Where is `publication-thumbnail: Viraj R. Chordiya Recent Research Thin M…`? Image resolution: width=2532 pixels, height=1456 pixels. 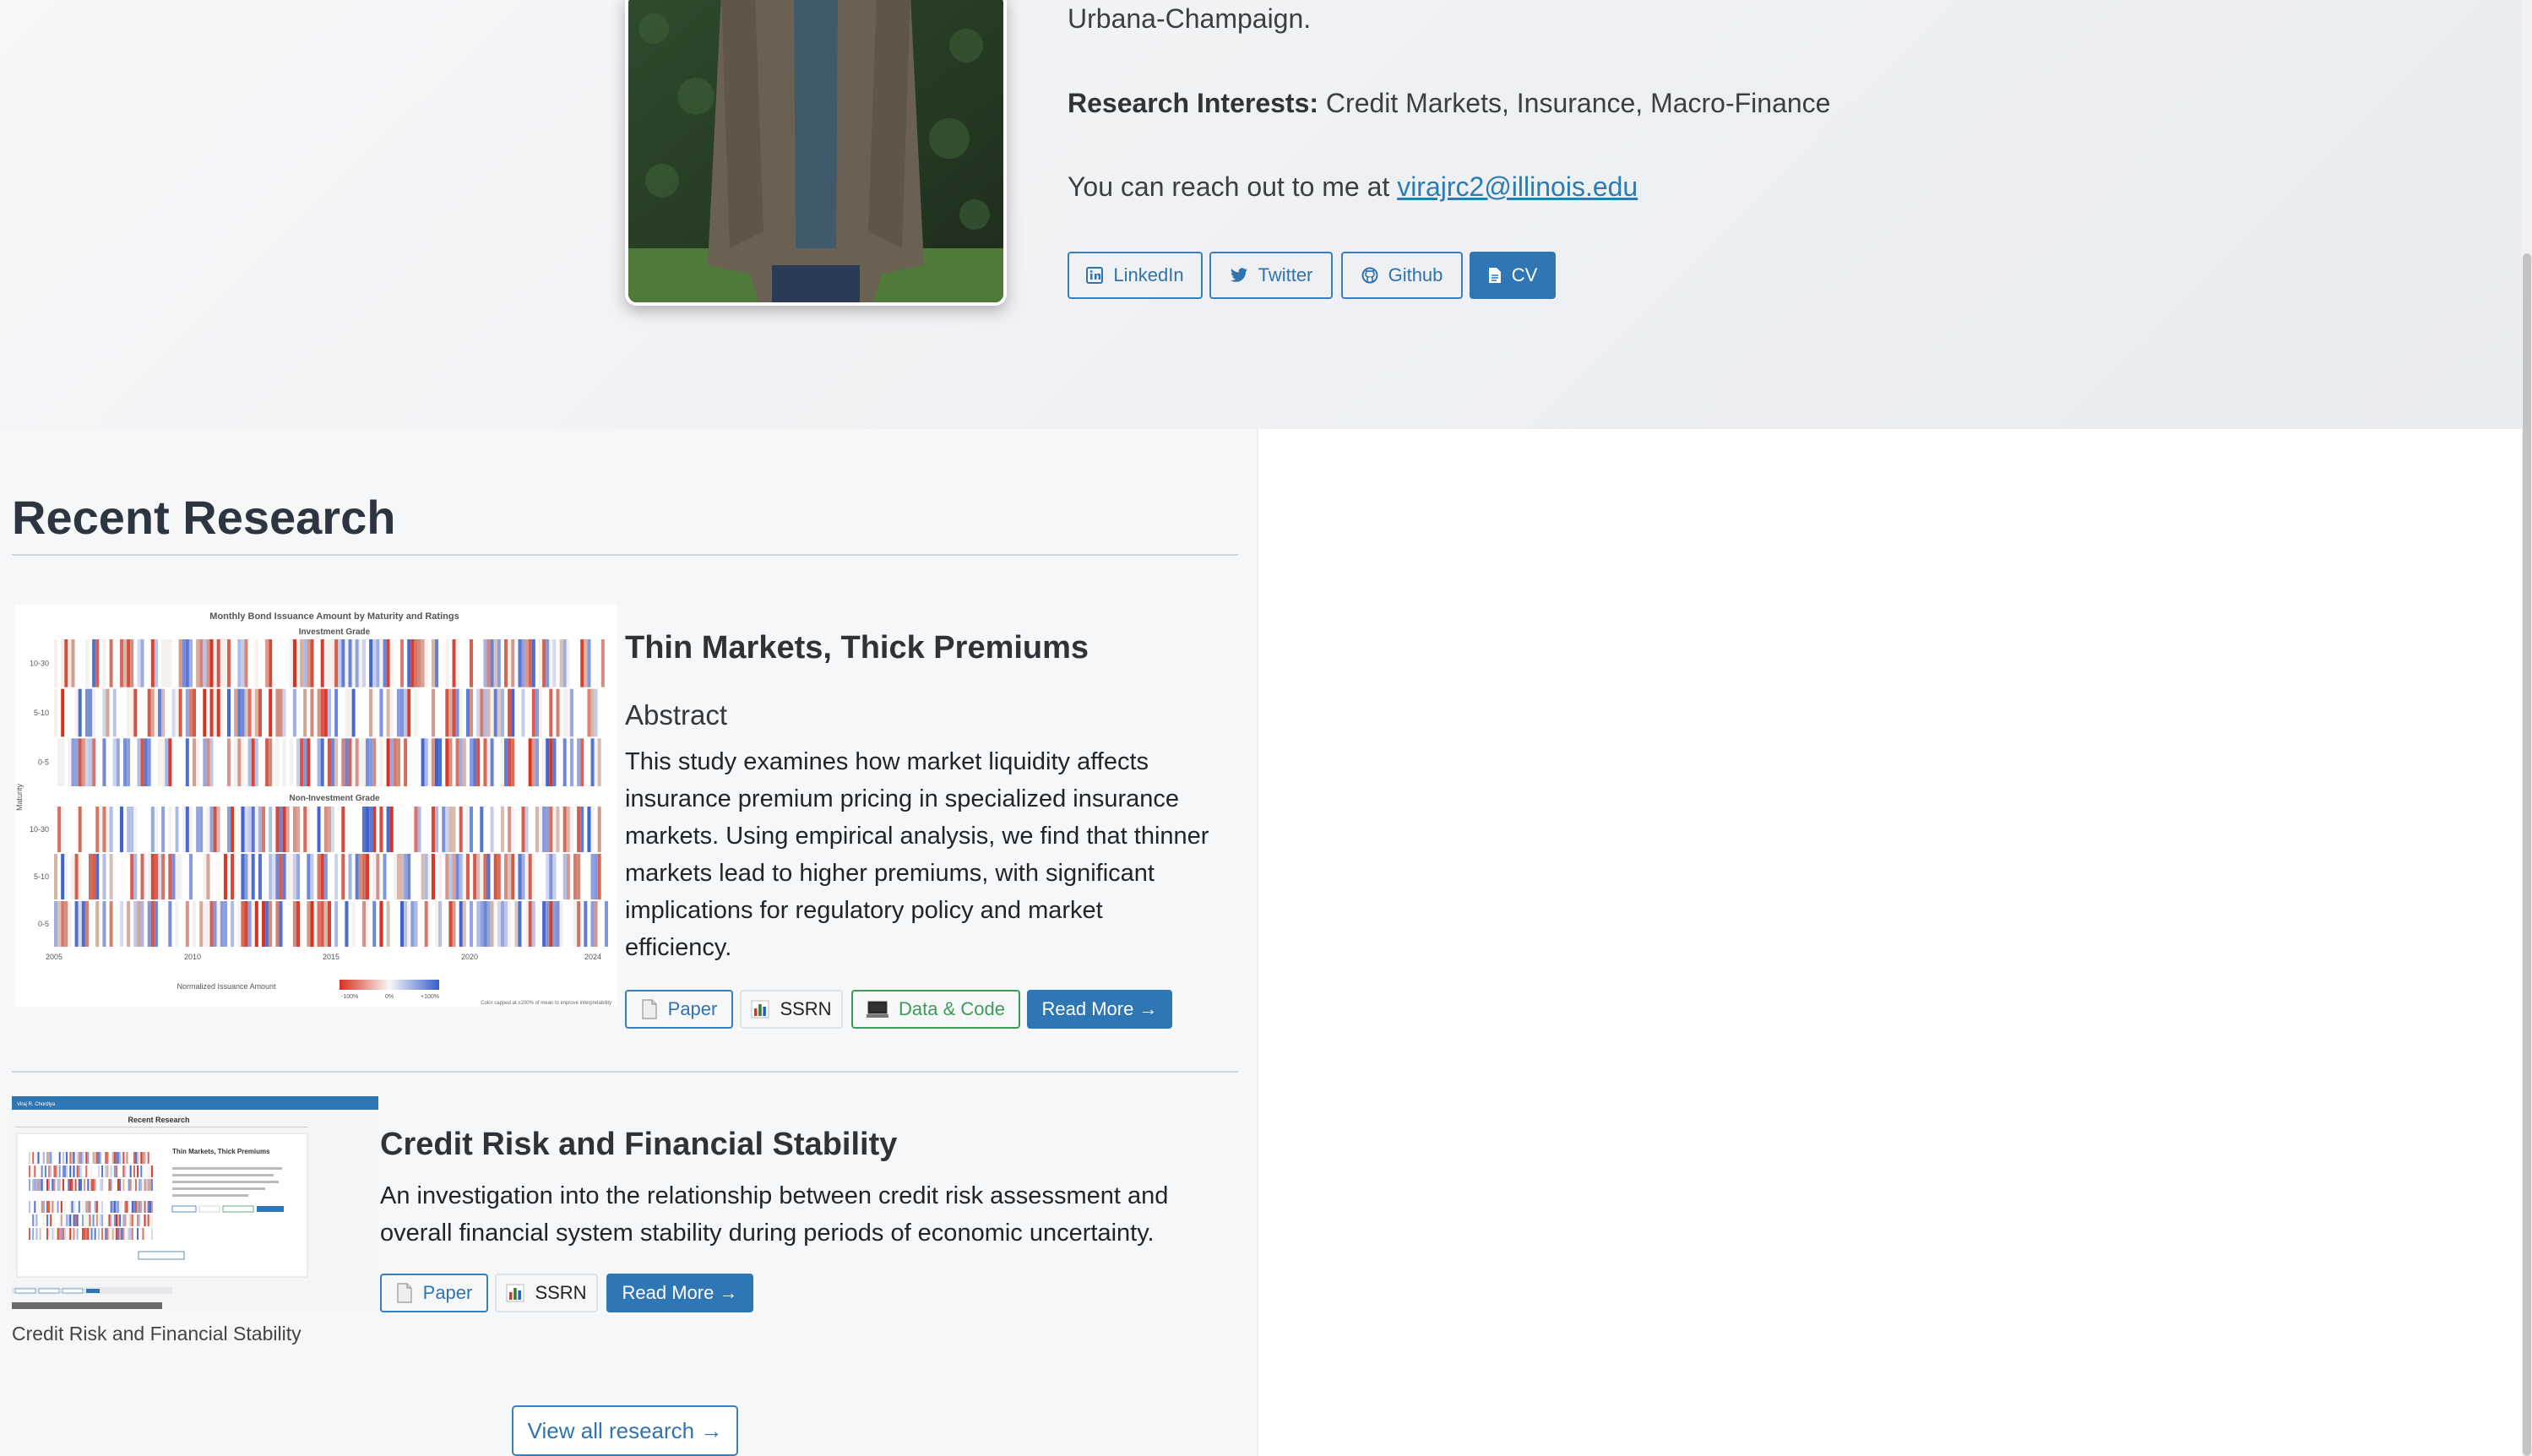 publication-thumbnail: Viraj R. Chordiya Recent Research Thin M… is located at coordinates (195, 1202).